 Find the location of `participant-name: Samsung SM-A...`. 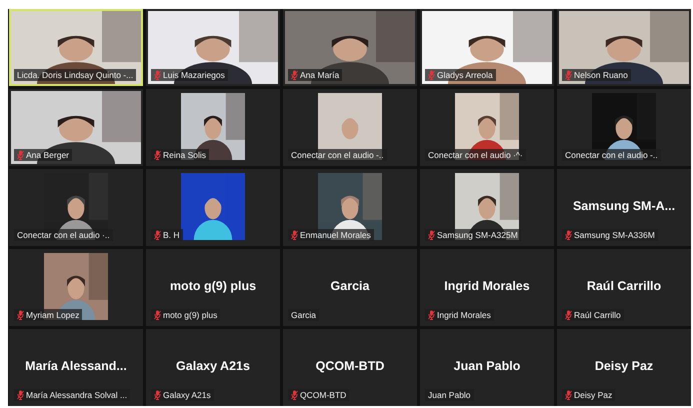

participant-name: Samsung SM-A... is located at coordinates (624, 206).